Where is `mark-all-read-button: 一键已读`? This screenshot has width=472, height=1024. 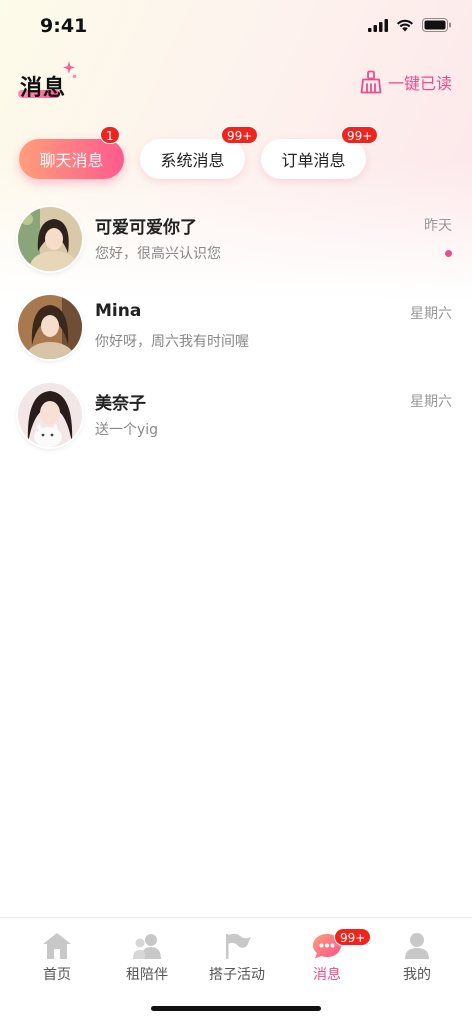 mark-all-read-button: 一键已读 is located at coordinates (406, 82).